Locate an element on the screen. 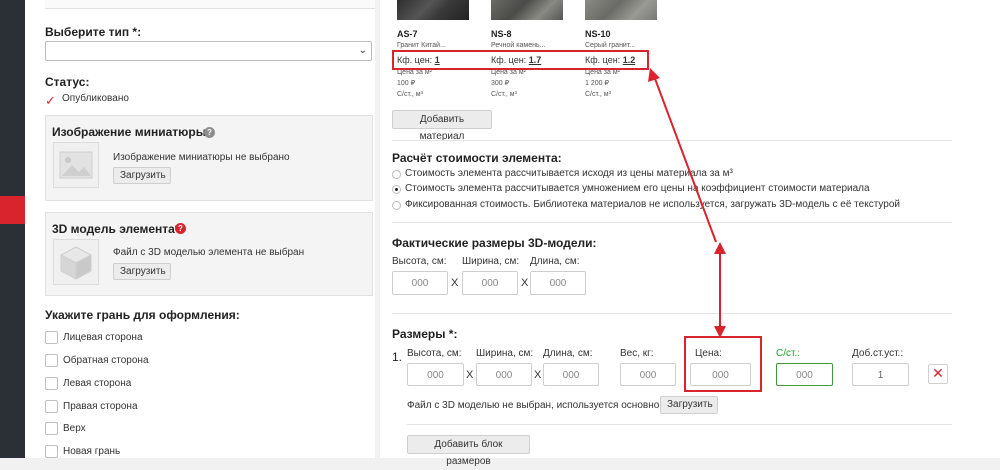 The image size is (1000, 470). thumbnail-preview is located at coordinates (76, 165).